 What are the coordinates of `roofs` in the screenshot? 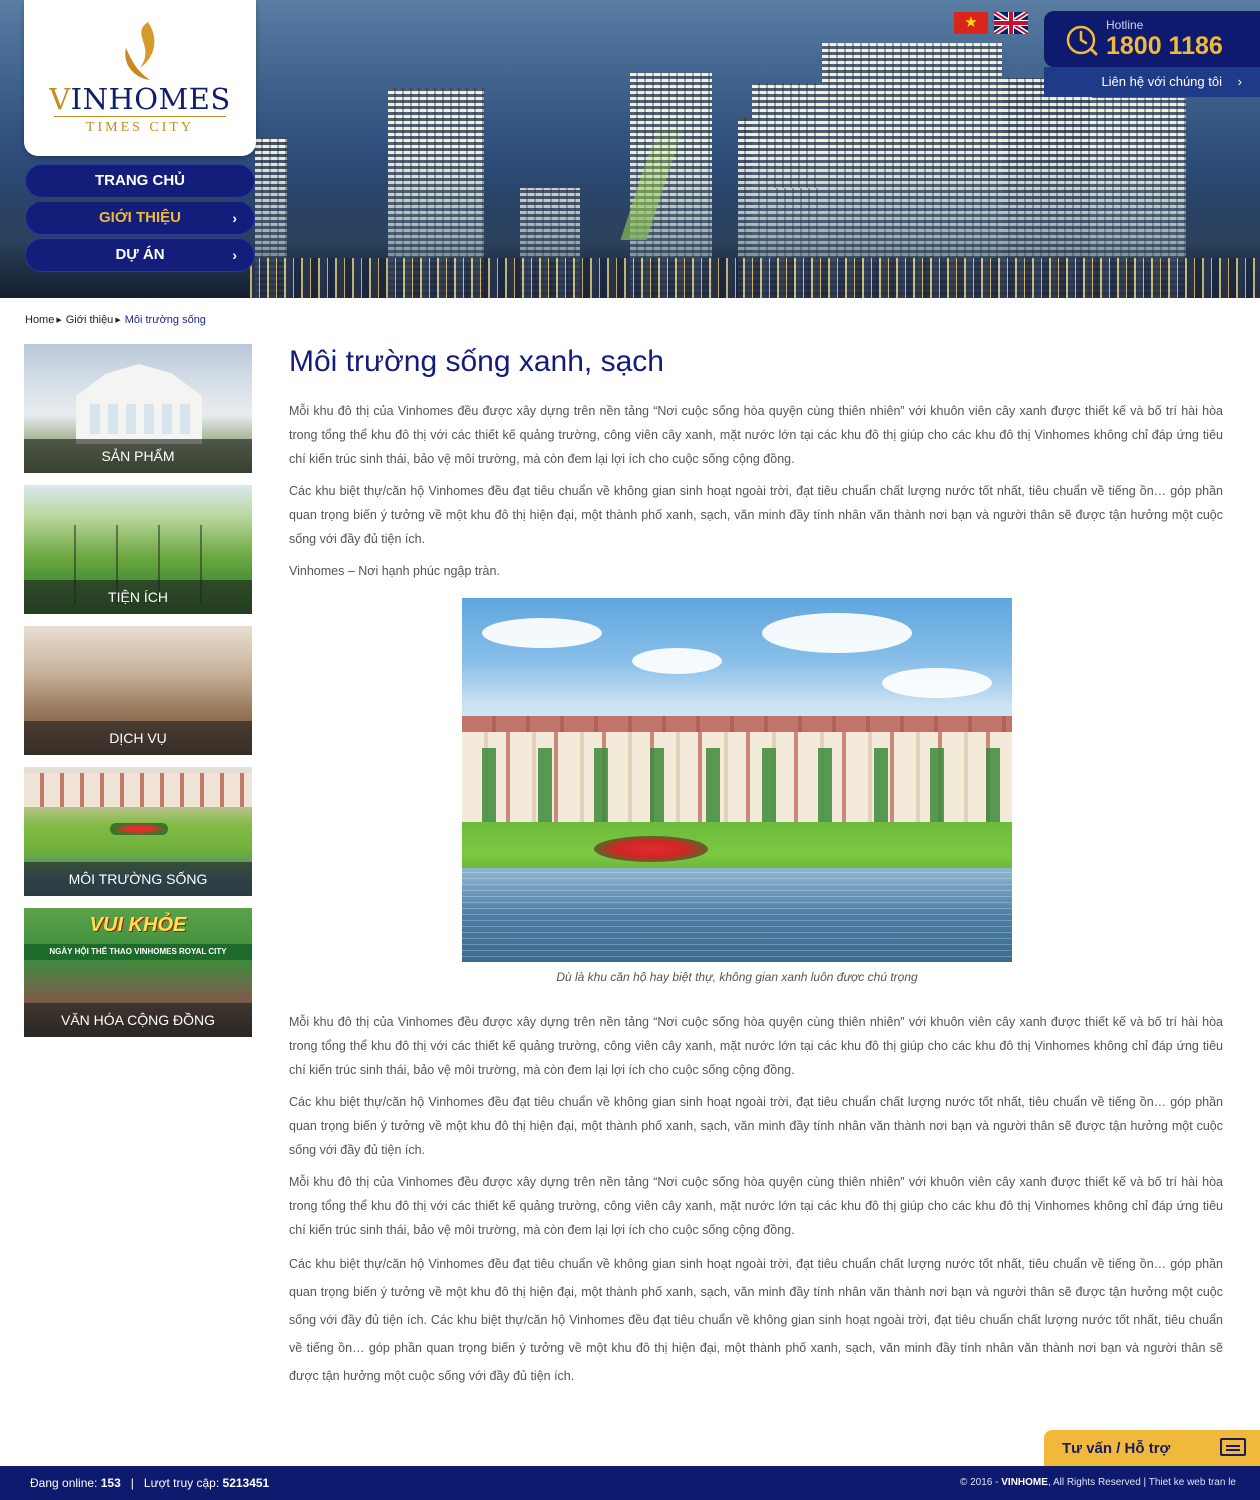 It's located at (737, 724).